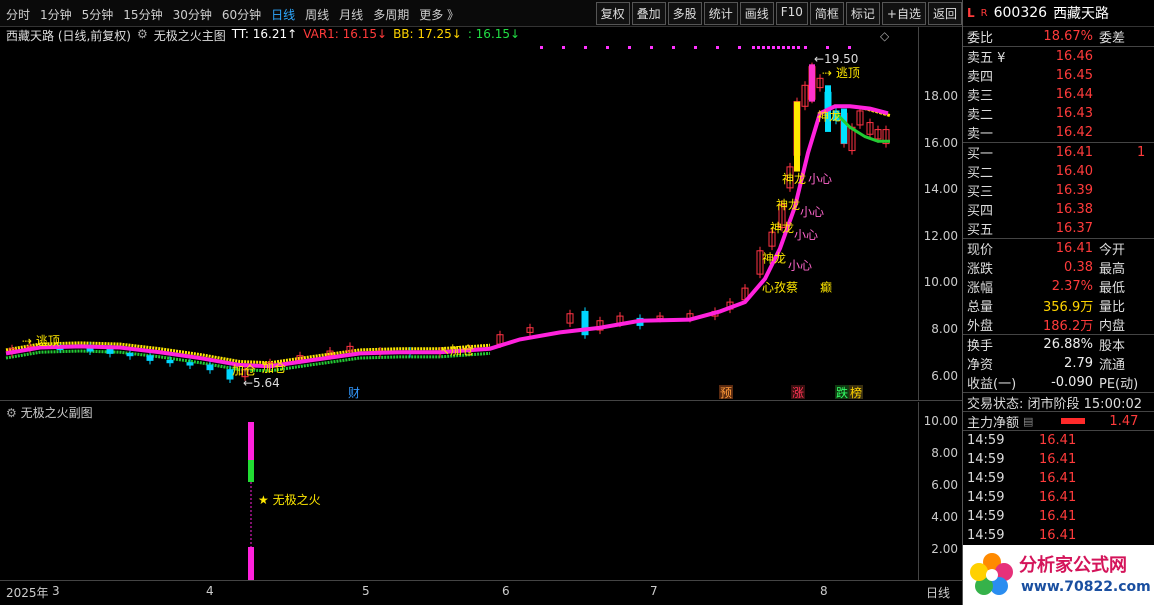 This screenshot has width=1154, height=605. Describe the element at coordinates (1086, 587) in the screenshot. I see `watermark-url: www.70822.com` at that location.